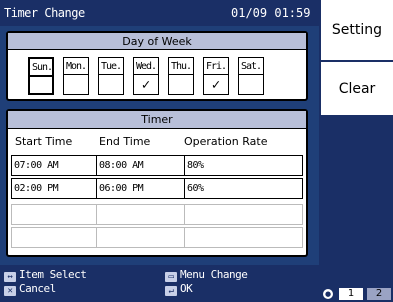  Describe the element at coordinates (146, 66) in the screenshot. I see `day-label: Wed.` at that location.